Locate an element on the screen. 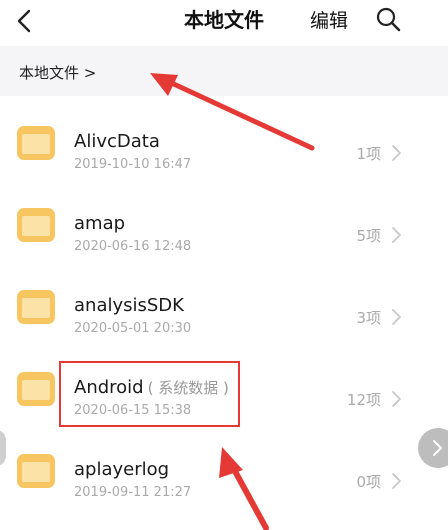  file-item-count: 3项 is located at coordinates (368, 318).